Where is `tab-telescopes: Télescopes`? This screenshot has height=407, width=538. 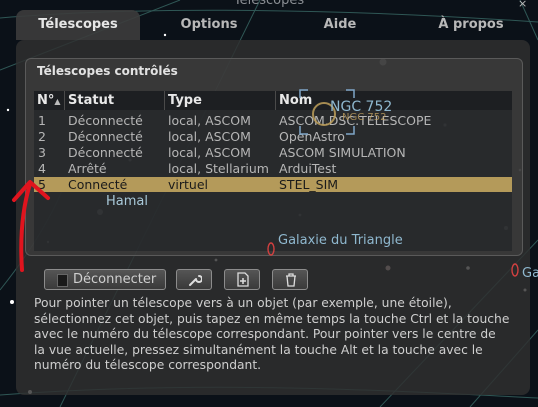
tab-telescopes: Télescopes is located at coordinates (78, 25).